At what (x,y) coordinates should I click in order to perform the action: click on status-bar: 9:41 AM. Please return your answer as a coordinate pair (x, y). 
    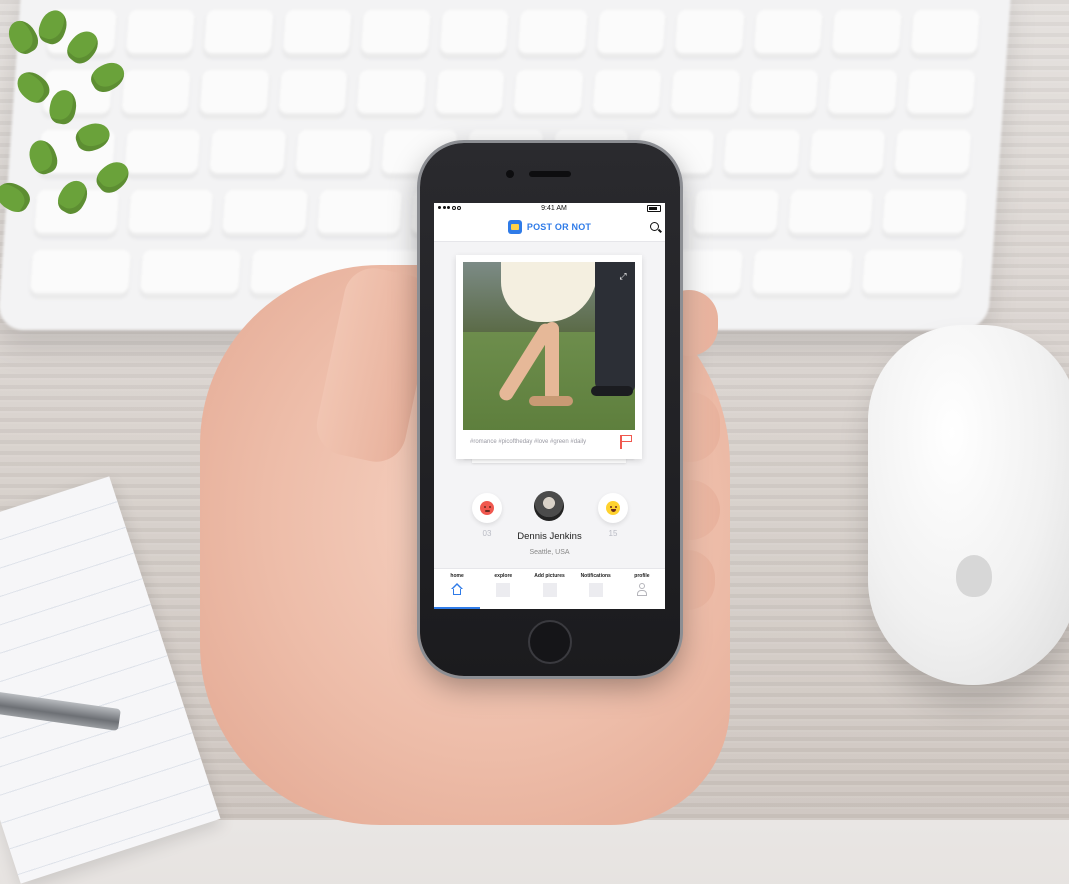
    Looking at the image, I should click on (549, 208).